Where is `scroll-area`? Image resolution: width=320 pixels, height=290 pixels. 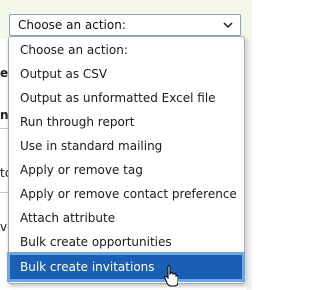
scroll-area is located at coordinates (249, 164).